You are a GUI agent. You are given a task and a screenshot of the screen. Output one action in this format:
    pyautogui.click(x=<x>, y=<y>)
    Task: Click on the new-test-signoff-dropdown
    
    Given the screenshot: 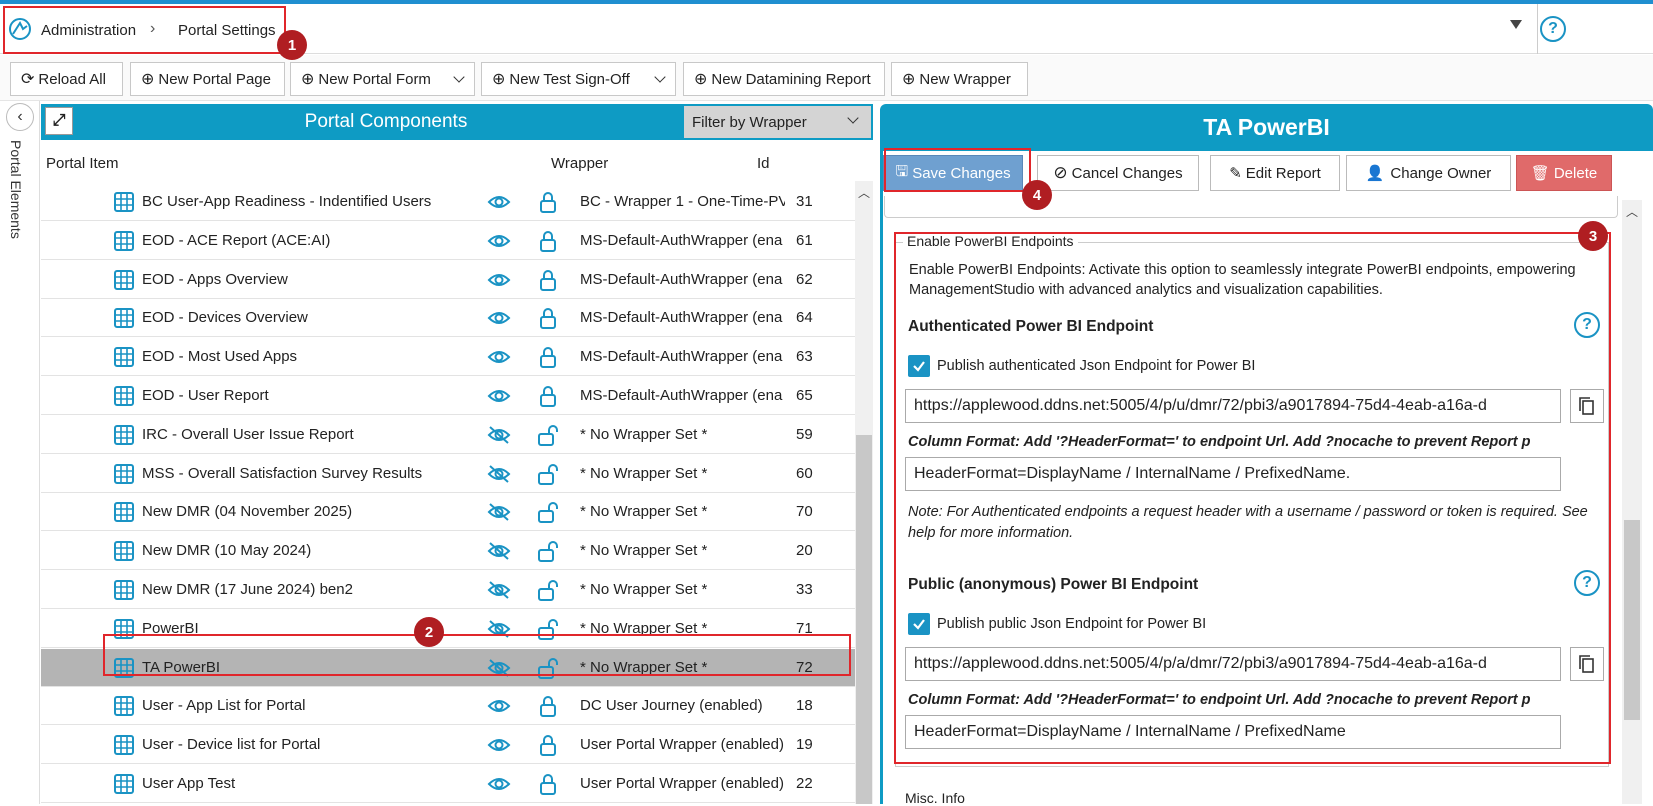 What is the action you would take?
    pyautogui.click(x=660, y=79)
    